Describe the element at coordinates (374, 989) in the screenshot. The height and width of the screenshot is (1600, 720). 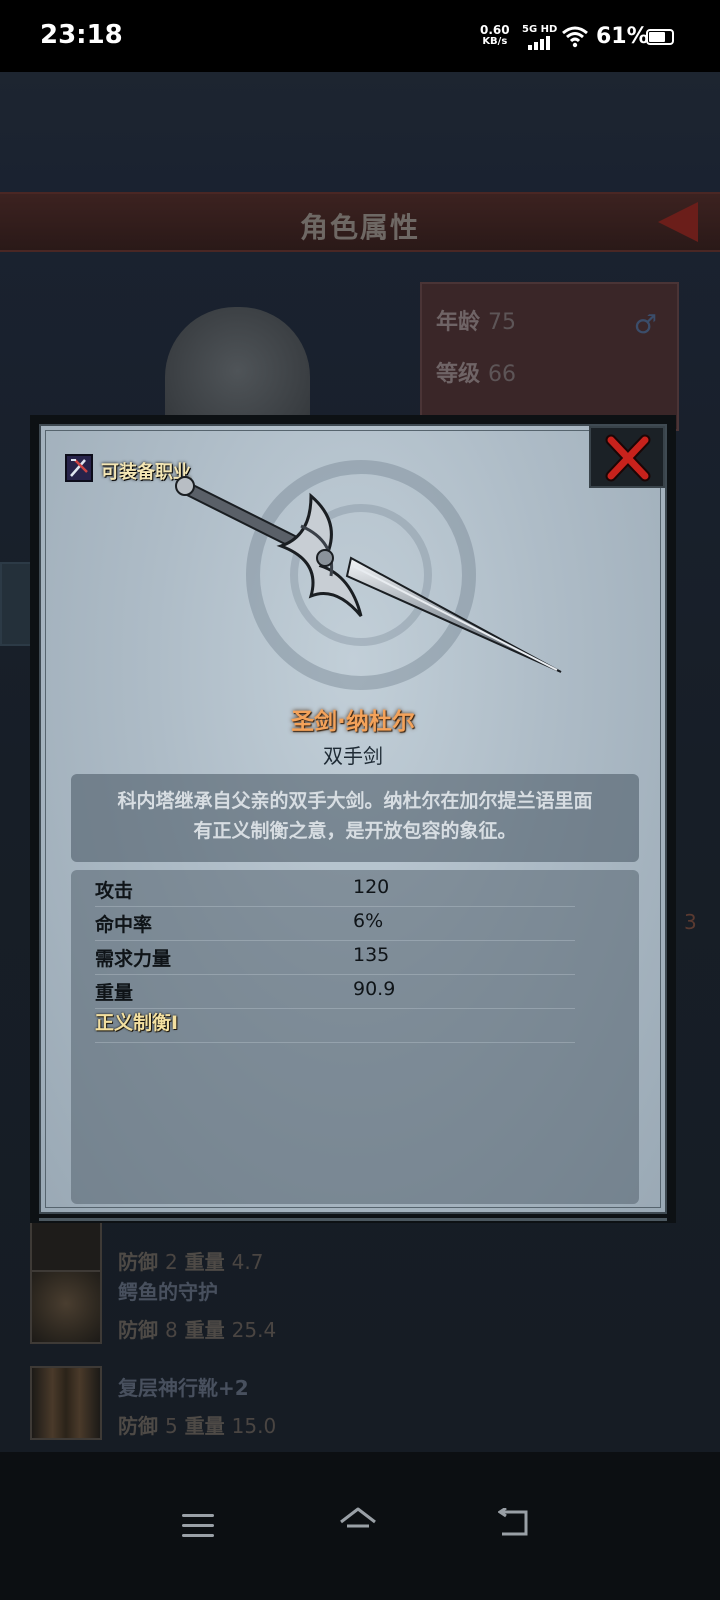
I see `stat-value: 90.9` at that location.